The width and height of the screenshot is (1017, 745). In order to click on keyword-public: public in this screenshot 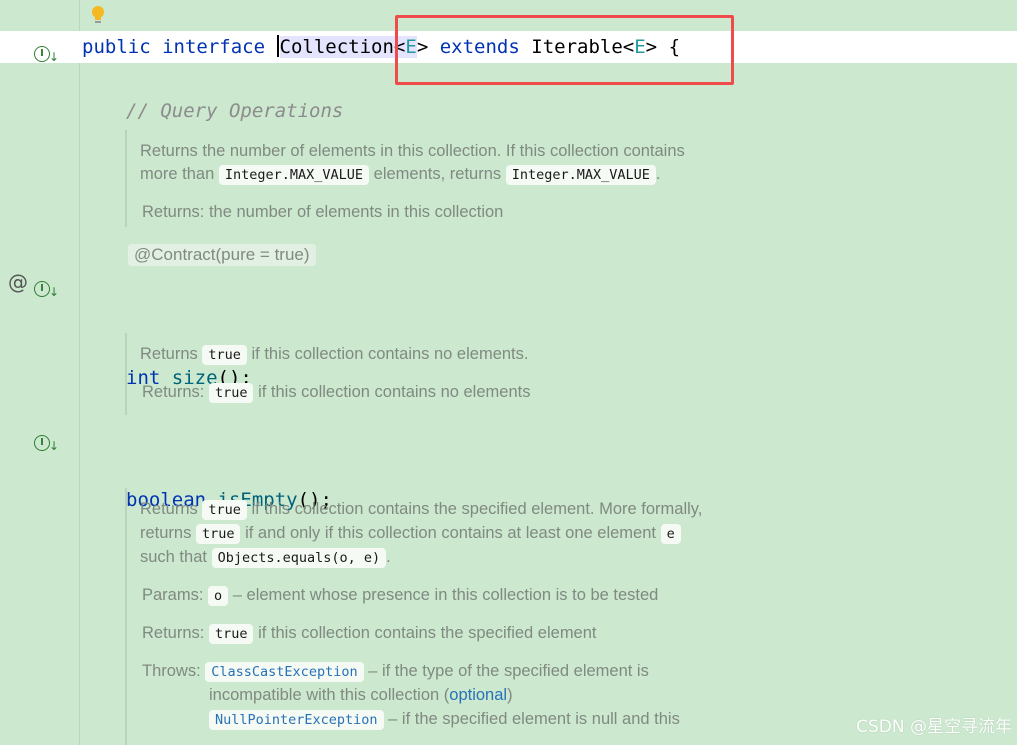, I will do `click(116, 47)`.